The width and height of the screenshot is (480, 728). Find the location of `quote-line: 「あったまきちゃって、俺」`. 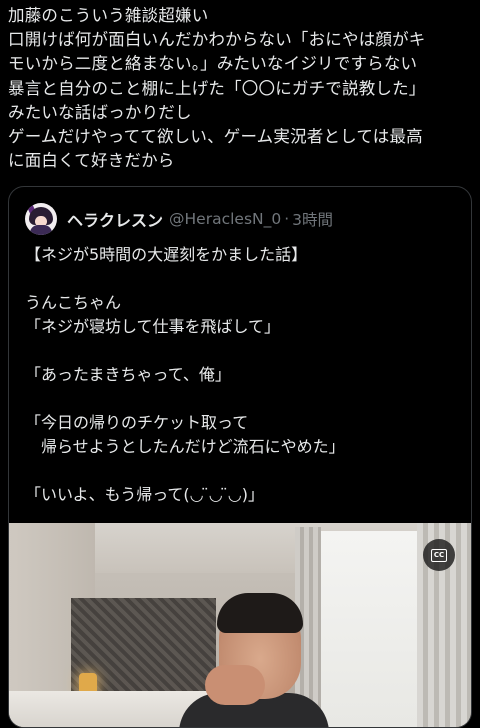

quote-line: 「あったまきちゃって、俺」 is located at coordinates (128, 374).